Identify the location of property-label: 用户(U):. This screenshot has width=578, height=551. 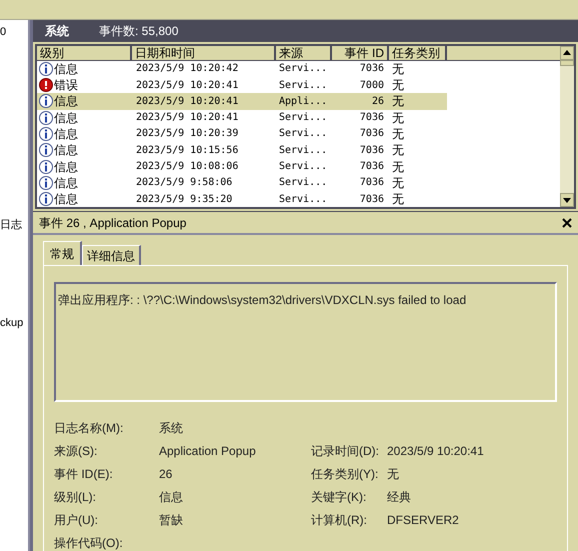
(76, 520).